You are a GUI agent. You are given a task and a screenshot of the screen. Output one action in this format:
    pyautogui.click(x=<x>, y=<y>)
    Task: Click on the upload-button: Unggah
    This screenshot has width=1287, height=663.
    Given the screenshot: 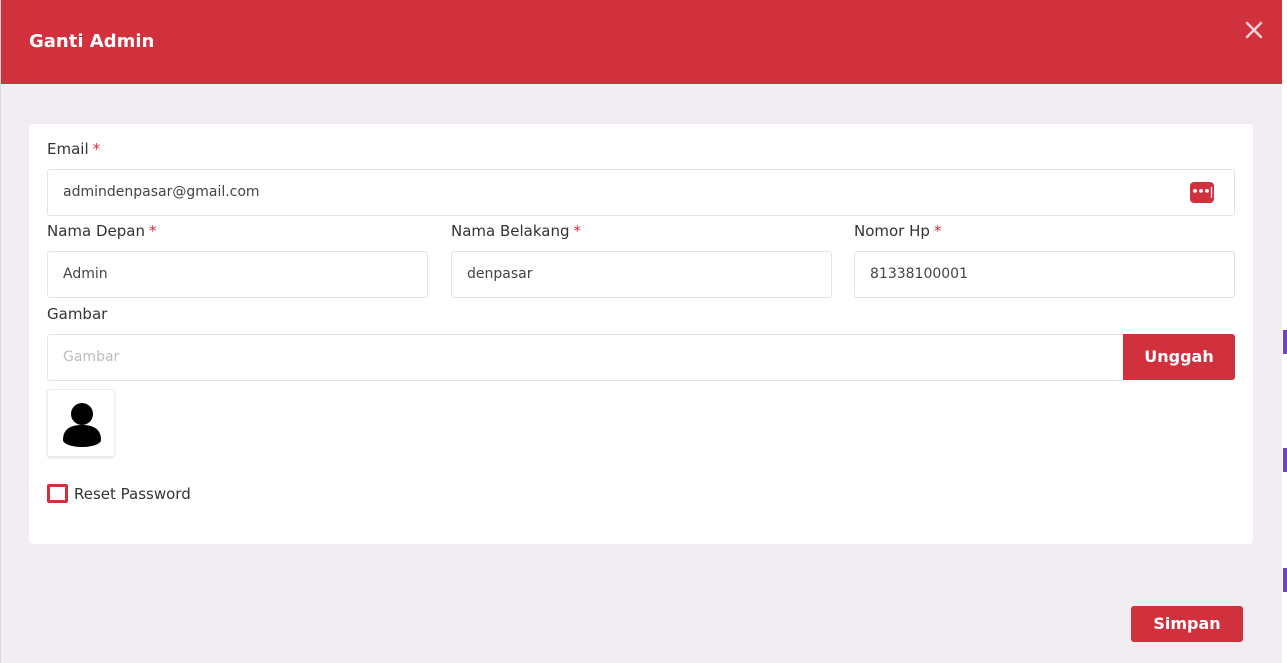 What is the action you would take?
    pyautogui.click(x=1179, y=357)
    